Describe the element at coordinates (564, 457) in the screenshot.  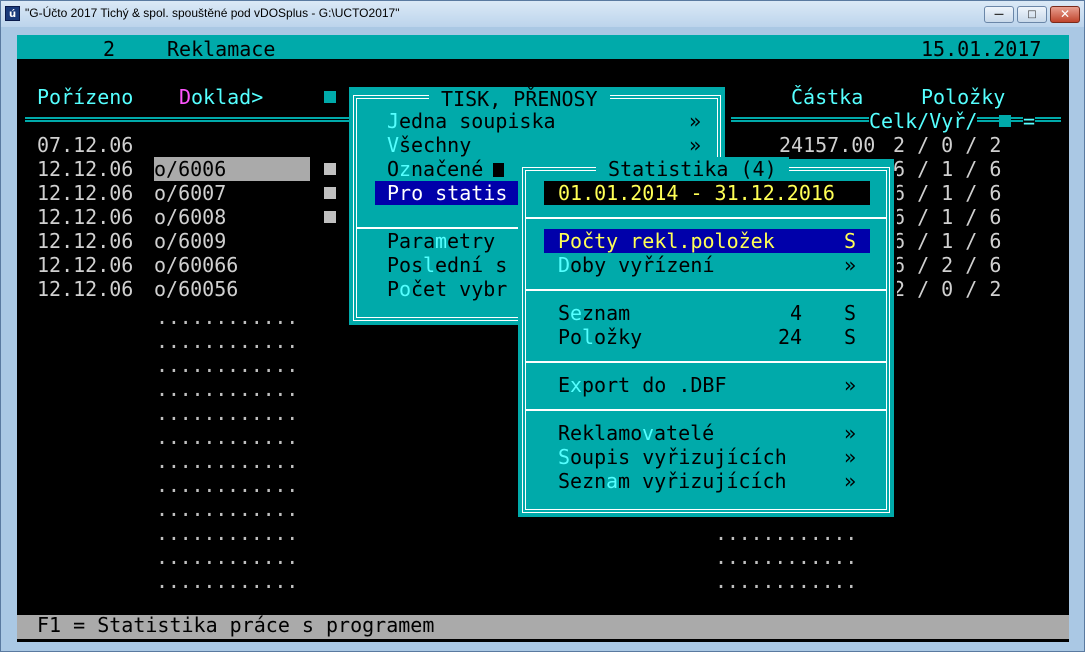
I see `hotkey: S` at that location.